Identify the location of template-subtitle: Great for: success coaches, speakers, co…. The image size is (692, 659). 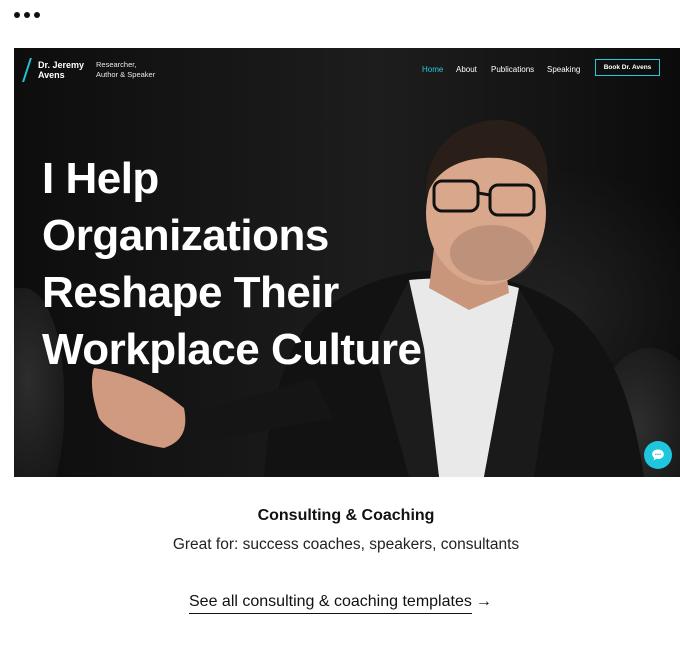
(346, 544).